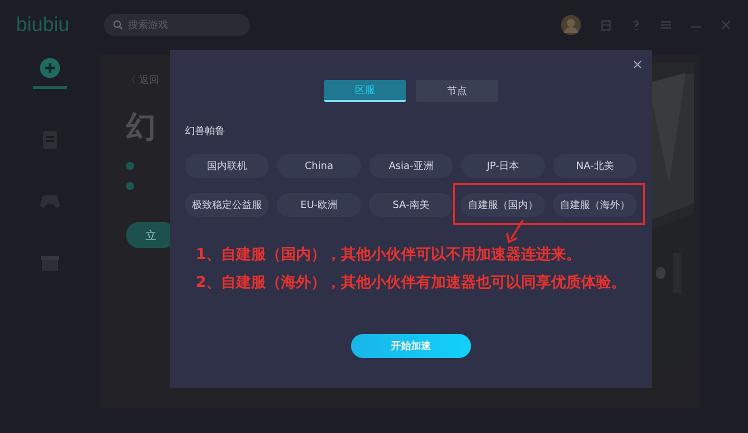 This screenshot has height=433, width=748. Describe the element at coordinates (411, 166) in the screenshot. I see `server-option: Asia-亚洲` at that location.